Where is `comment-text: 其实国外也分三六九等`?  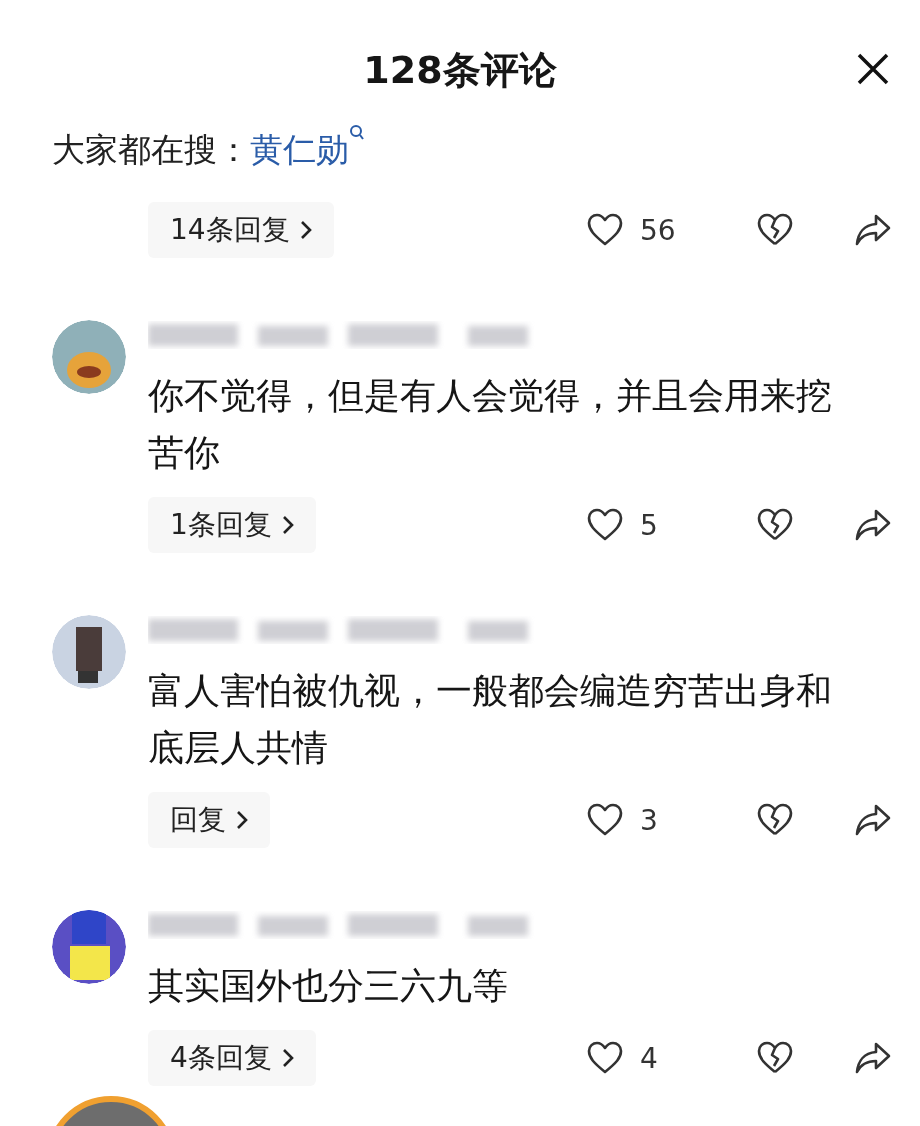
comment-text: 其实国外也分三六九等 is located at coordinates (328, 986).